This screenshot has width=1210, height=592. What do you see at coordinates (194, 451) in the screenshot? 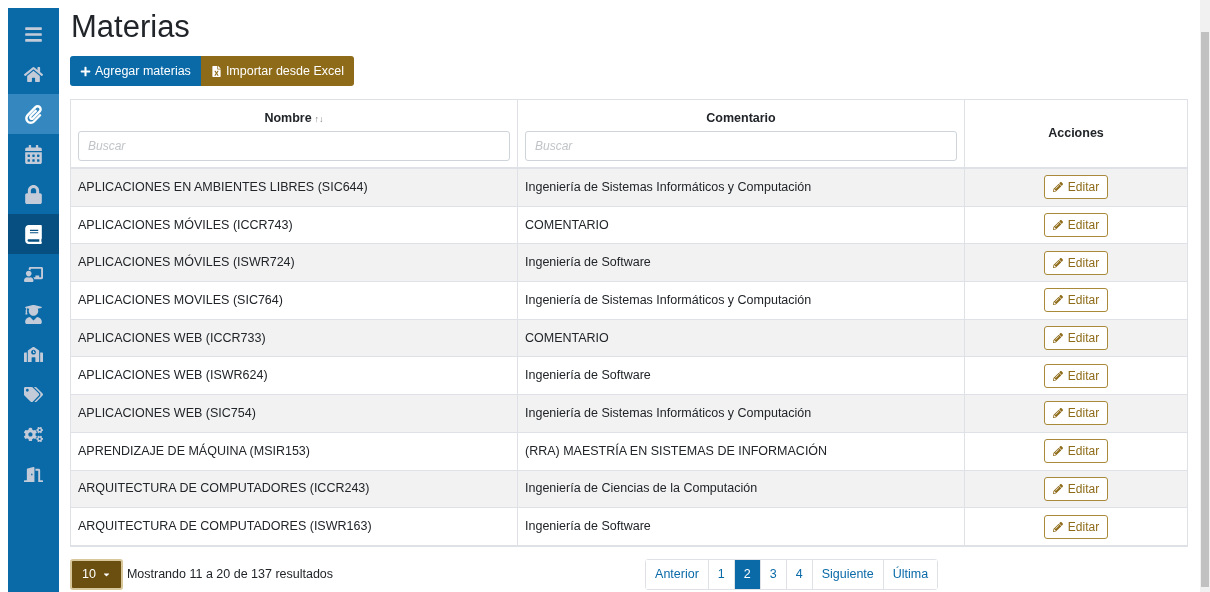
I see `table-cell-text: APRENDIZAJE DE MÁQUINA (MSIR153)` at bounding box center [194, 451].